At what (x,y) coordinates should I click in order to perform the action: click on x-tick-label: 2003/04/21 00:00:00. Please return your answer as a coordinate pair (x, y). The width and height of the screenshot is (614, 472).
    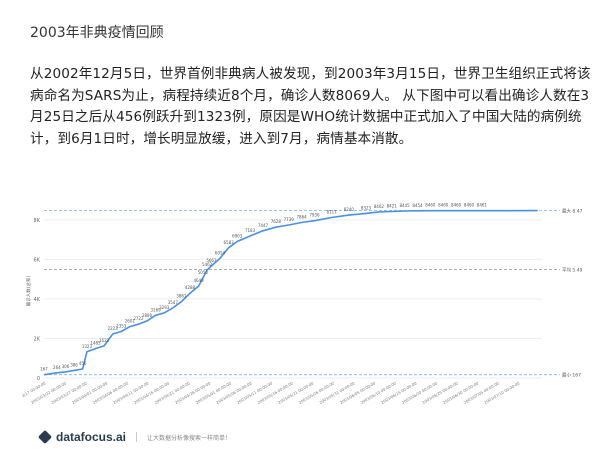
    Looking at the image, I should click on (172, 392).